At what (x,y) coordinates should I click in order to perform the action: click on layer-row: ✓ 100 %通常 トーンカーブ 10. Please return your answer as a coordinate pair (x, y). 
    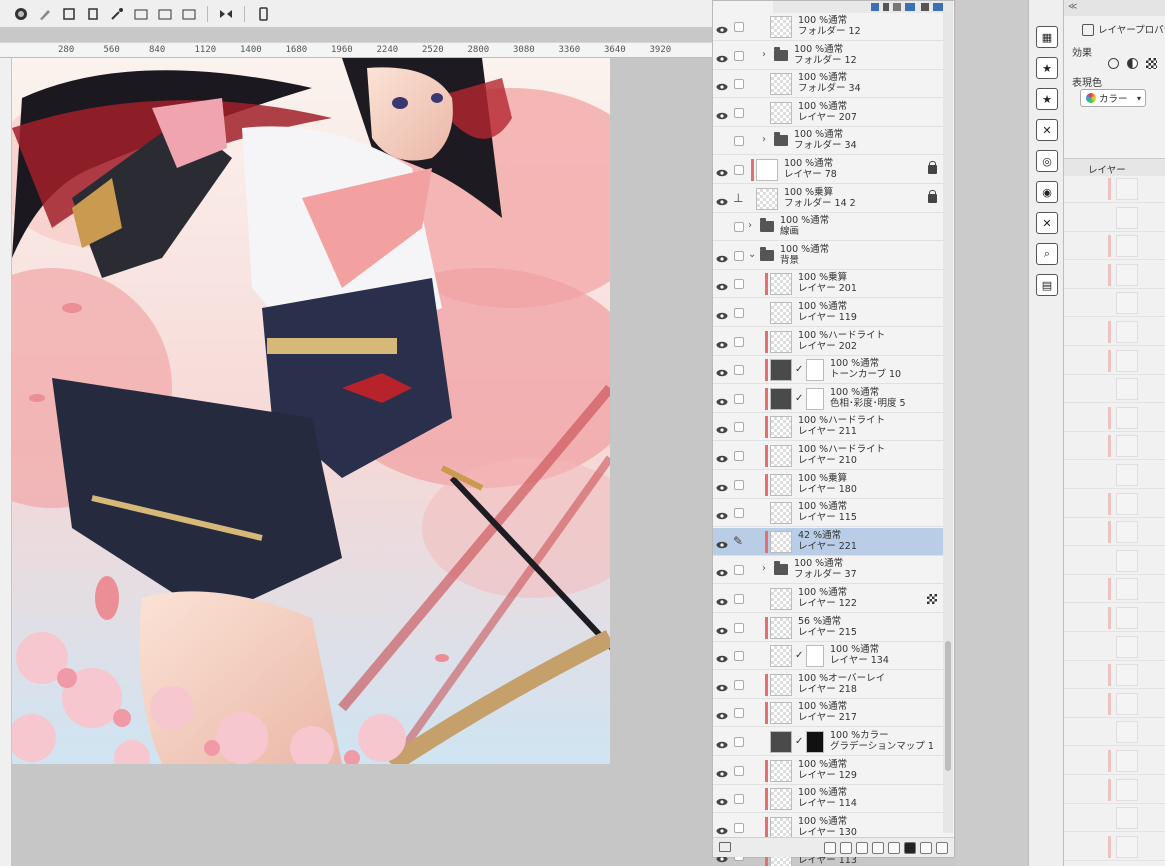
    Looking at the image, I should click on (828, 370).